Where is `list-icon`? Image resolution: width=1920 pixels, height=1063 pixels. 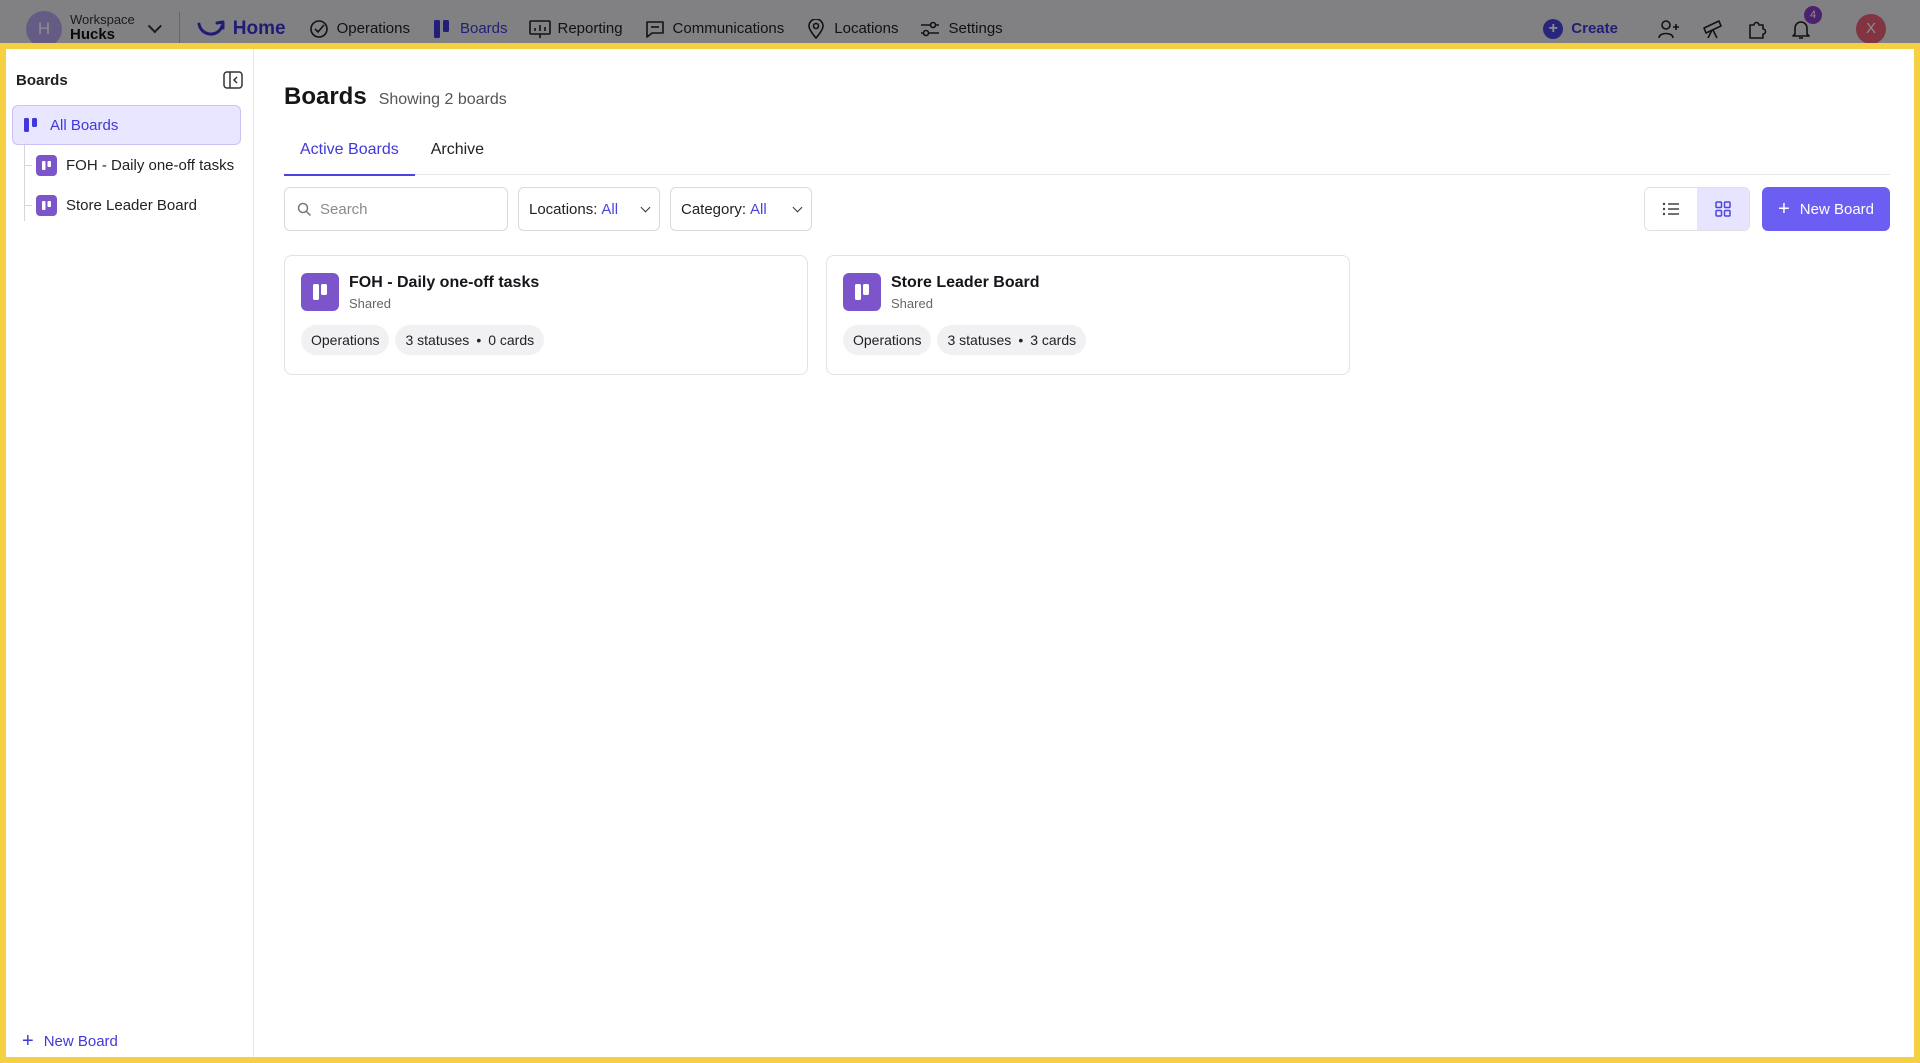
list-icon is located at coordinates (1671, 209).